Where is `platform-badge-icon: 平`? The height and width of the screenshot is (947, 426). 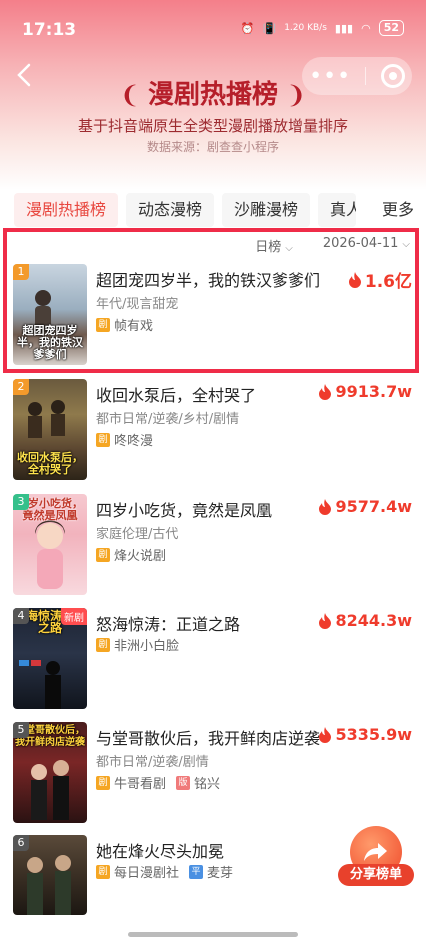
platform-badge-icon: 平 is located at coordinates (196, 871).